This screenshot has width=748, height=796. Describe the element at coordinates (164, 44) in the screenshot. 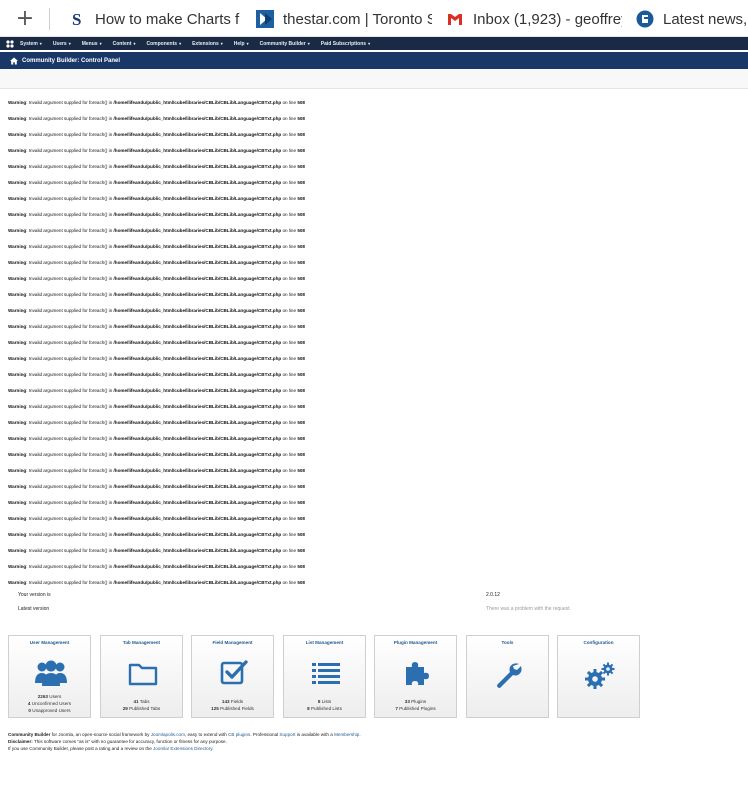

I see `menu-components: Components ▾` at that location.